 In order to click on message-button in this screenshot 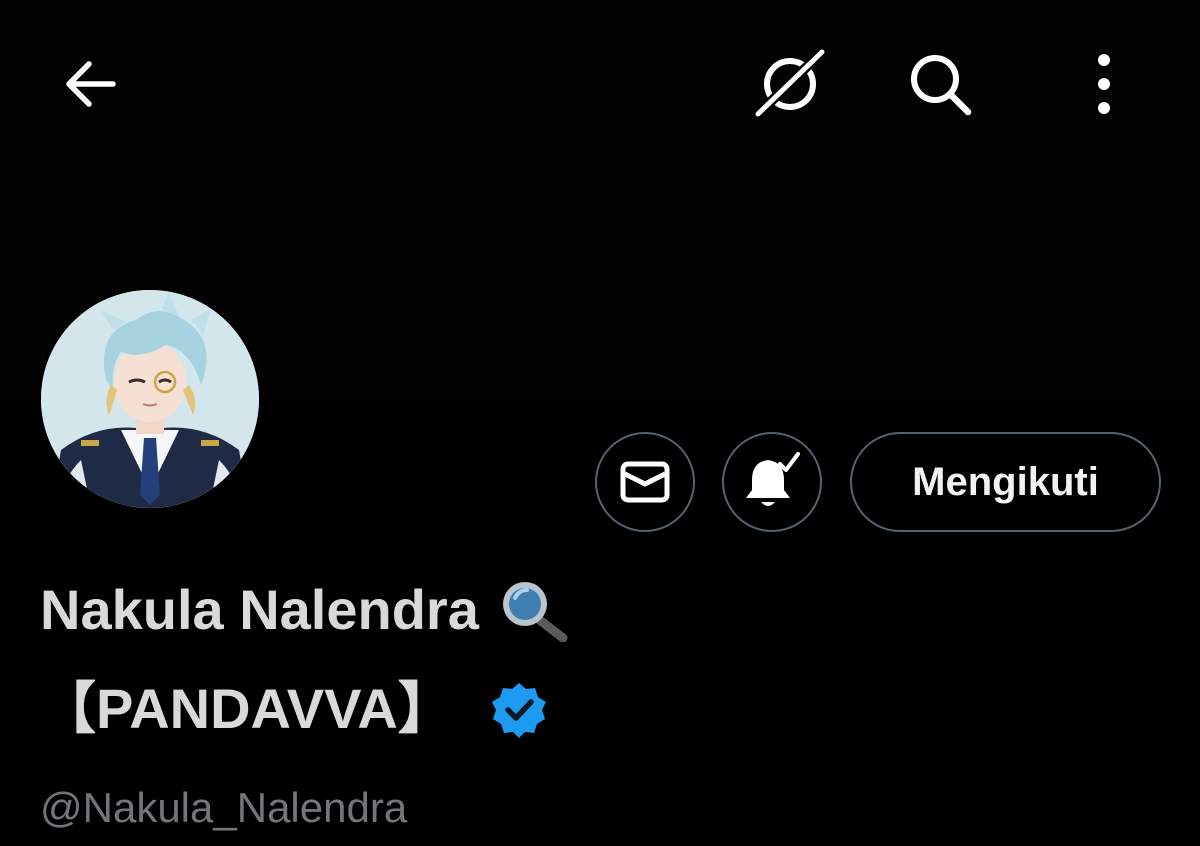, I will do `click(645, 482)`.